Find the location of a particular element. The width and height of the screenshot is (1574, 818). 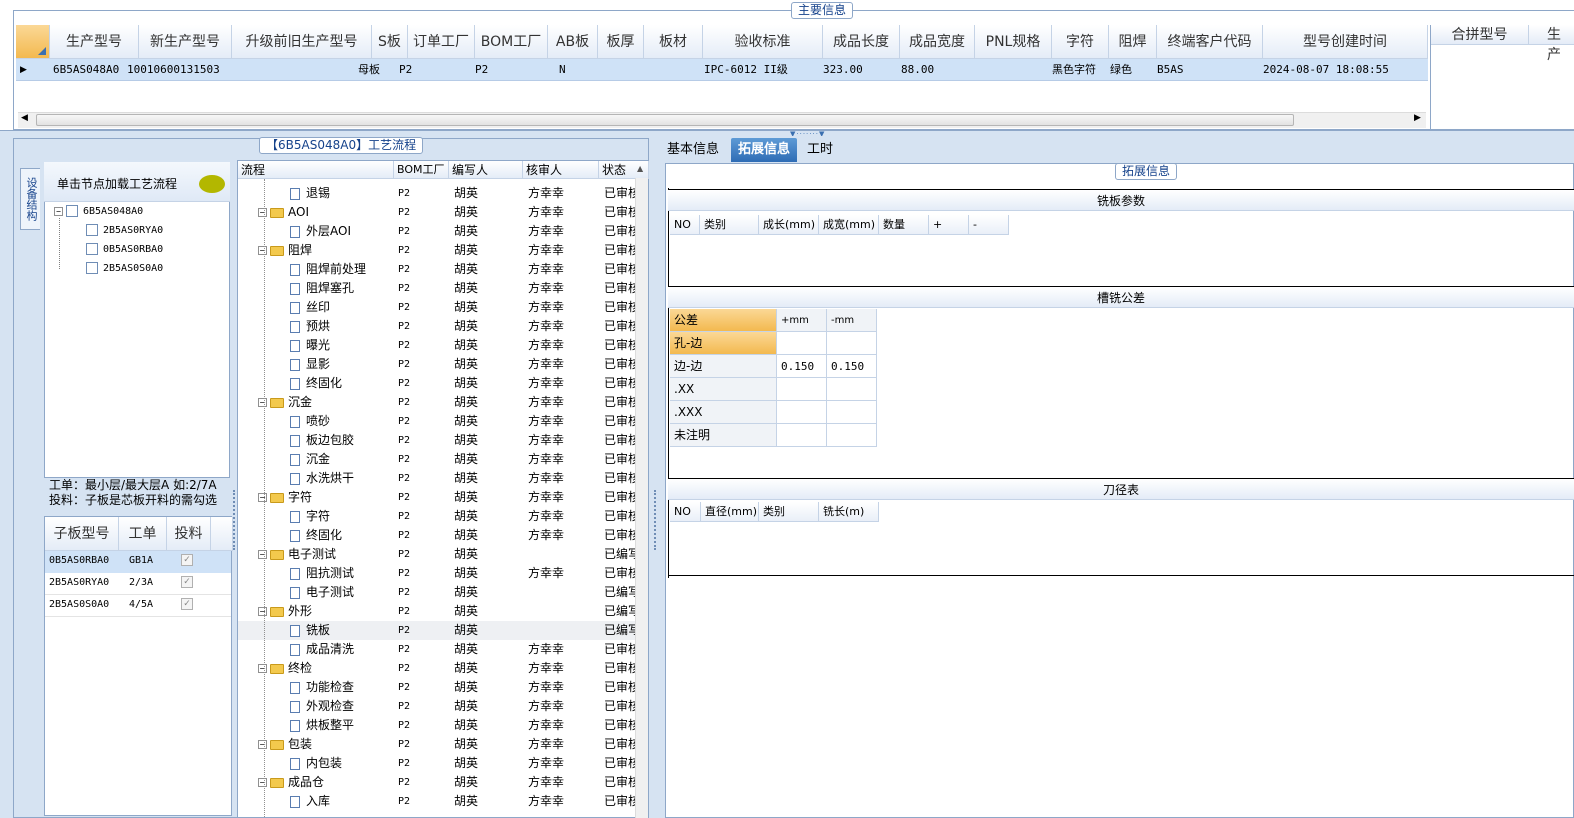

process-name-cell: 内包装 is located at coordinates (342, 763).